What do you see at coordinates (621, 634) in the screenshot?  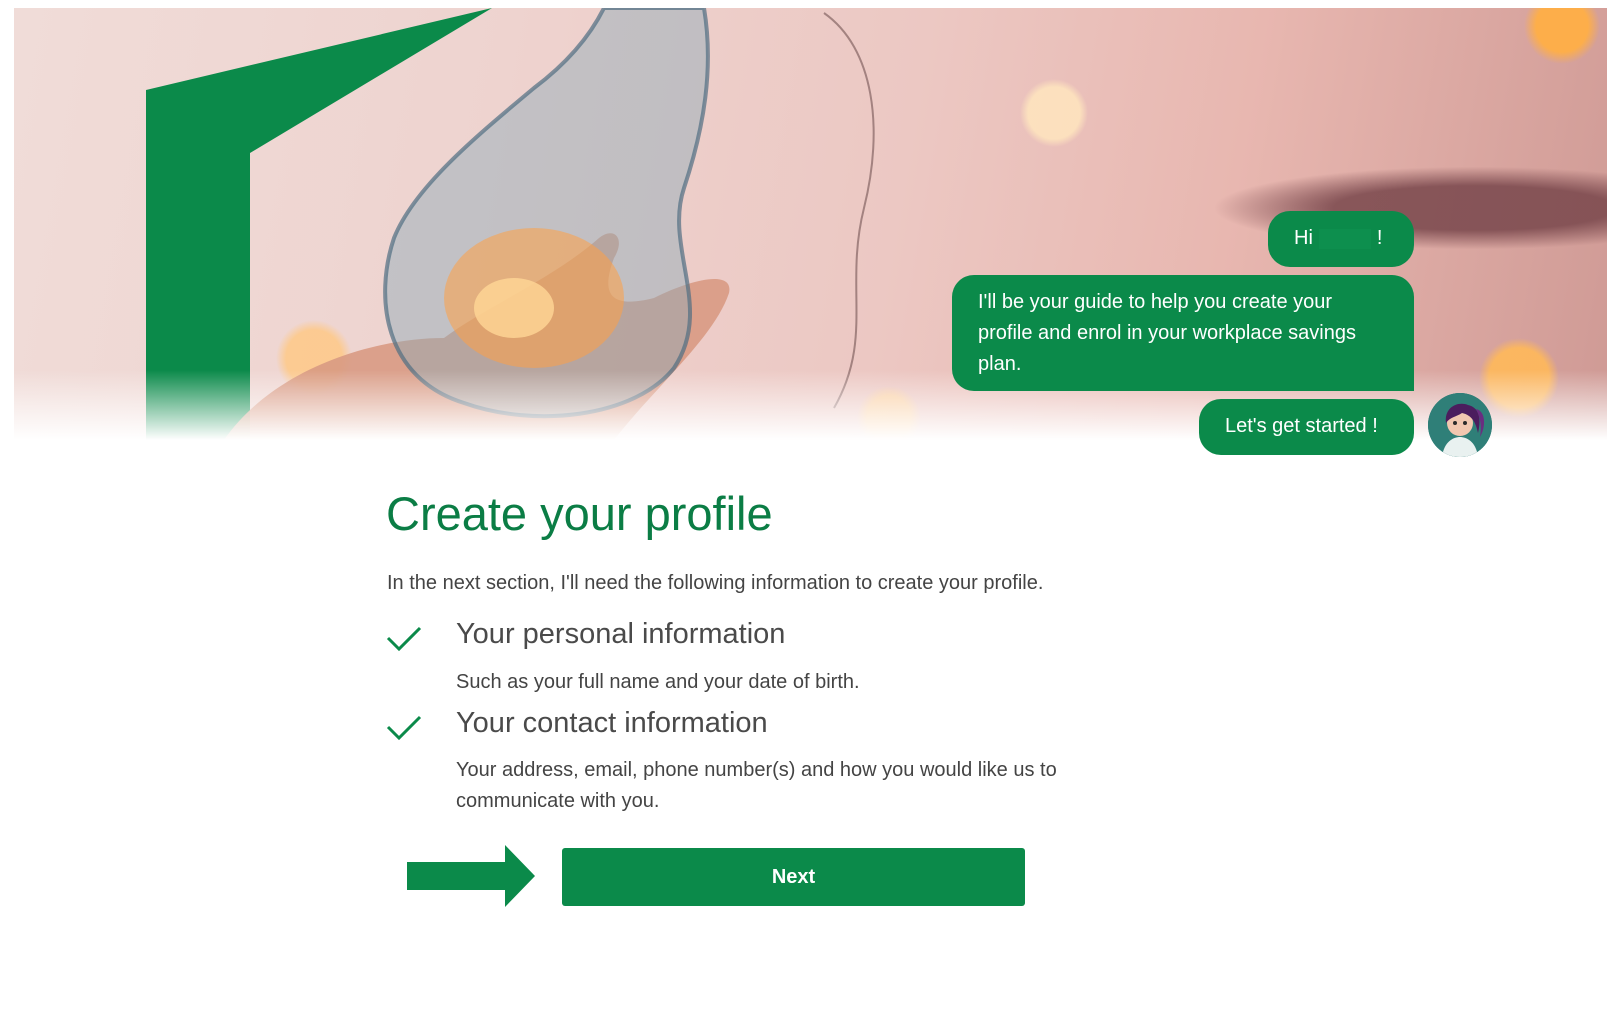 I see `info-item-title: Your personal information` at bounding box center [621, 634].